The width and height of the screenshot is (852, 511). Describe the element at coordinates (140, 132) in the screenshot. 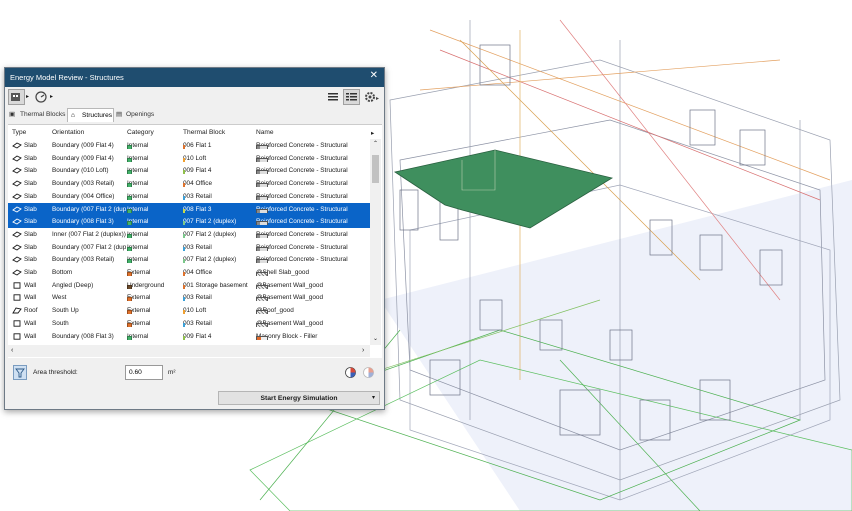

I see `column-header-category: Category` at that location.